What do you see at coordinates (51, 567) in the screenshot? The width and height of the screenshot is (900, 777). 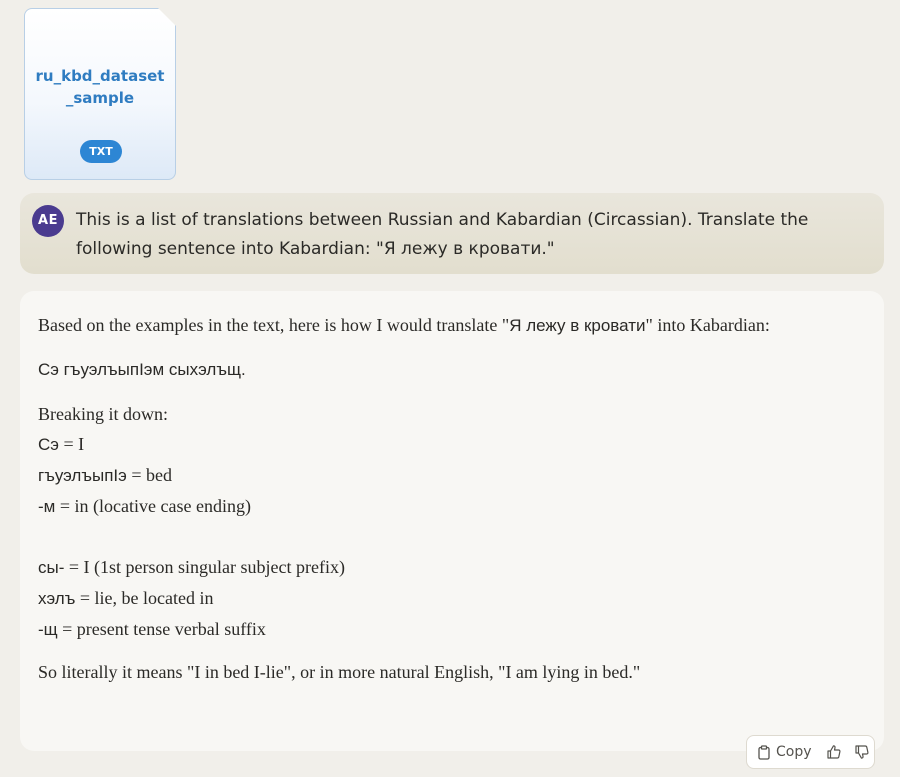 I see `breakdown-term: сы-` at bounding box center [51, 567].